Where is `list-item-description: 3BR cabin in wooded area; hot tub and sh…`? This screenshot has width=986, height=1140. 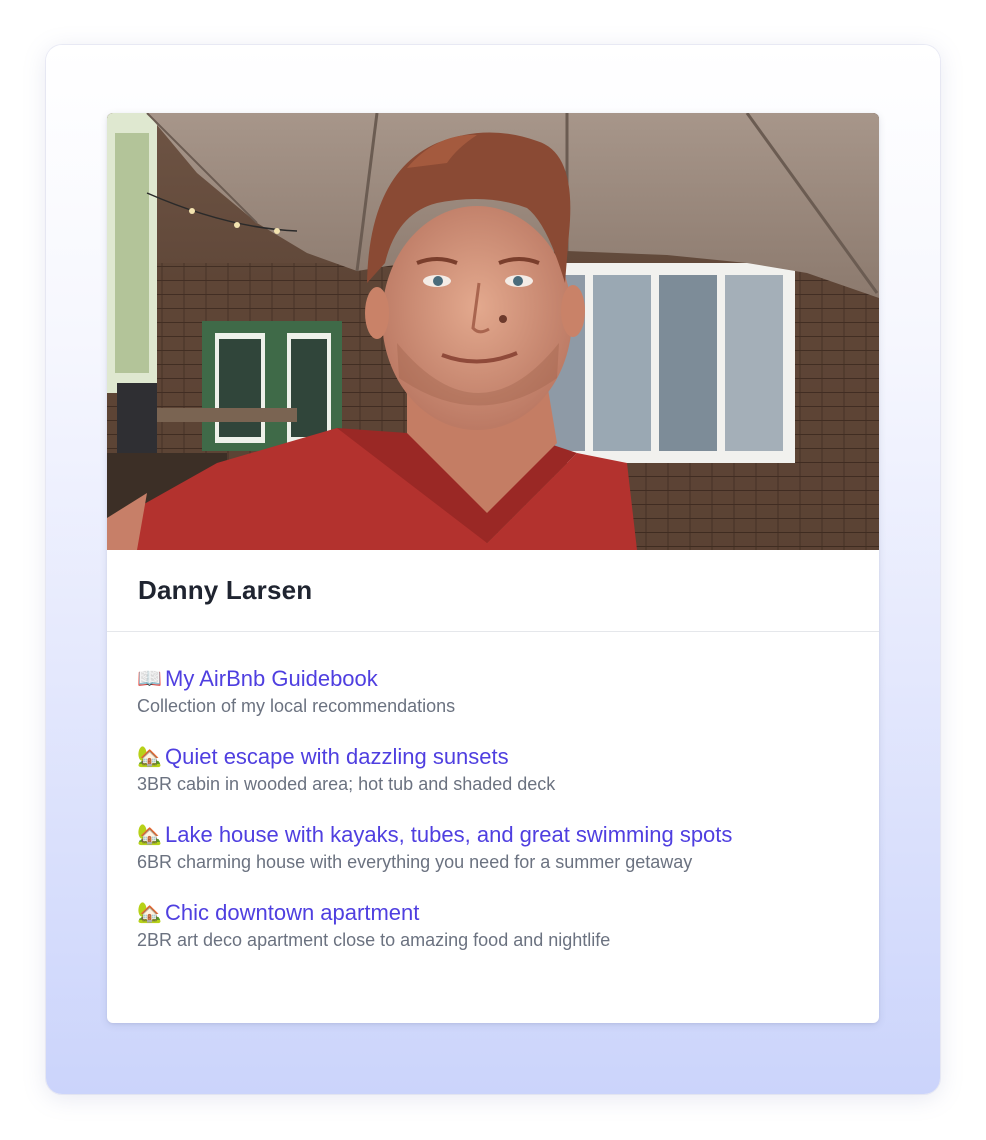 list-item-description: 3BR cabin in wooded area; hot tub and sh… is located at coordinates (346, 784).